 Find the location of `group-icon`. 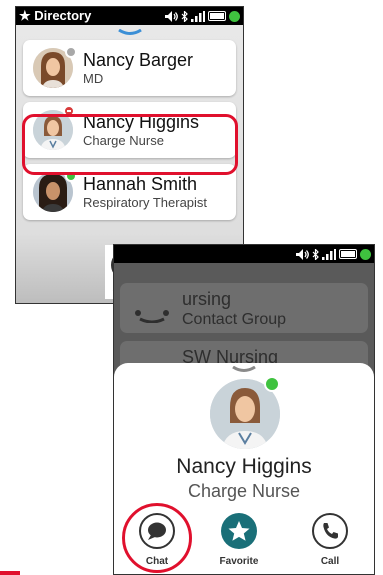

group-icon is located at coordinates (152, 316).